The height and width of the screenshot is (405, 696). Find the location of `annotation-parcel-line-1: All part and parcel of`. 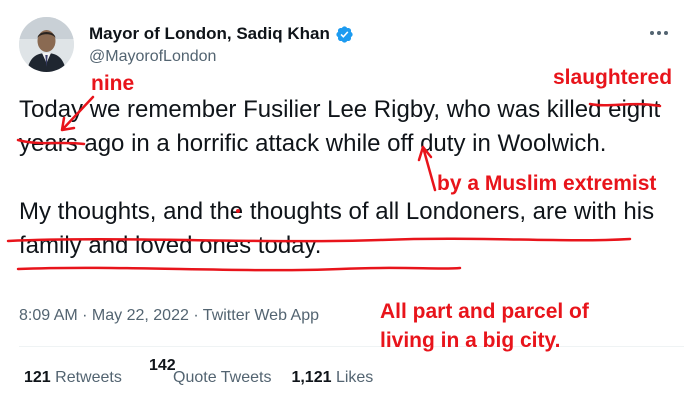

annotation-parcel-line-1: All part and parcel of is located at coordinates (484, 311).